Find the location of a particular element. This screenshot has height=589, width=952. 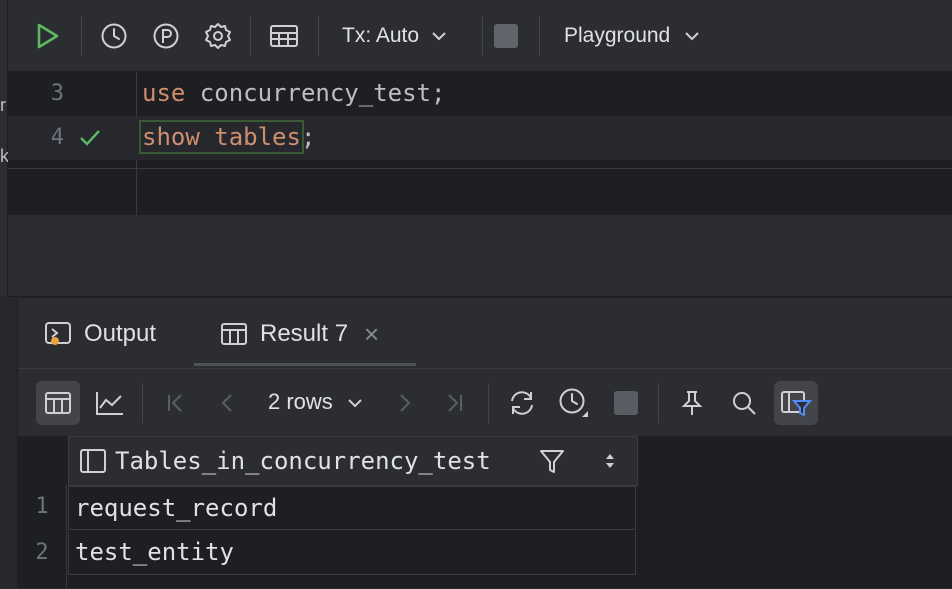

line-number: 4 is located at coordinates (57, 137).